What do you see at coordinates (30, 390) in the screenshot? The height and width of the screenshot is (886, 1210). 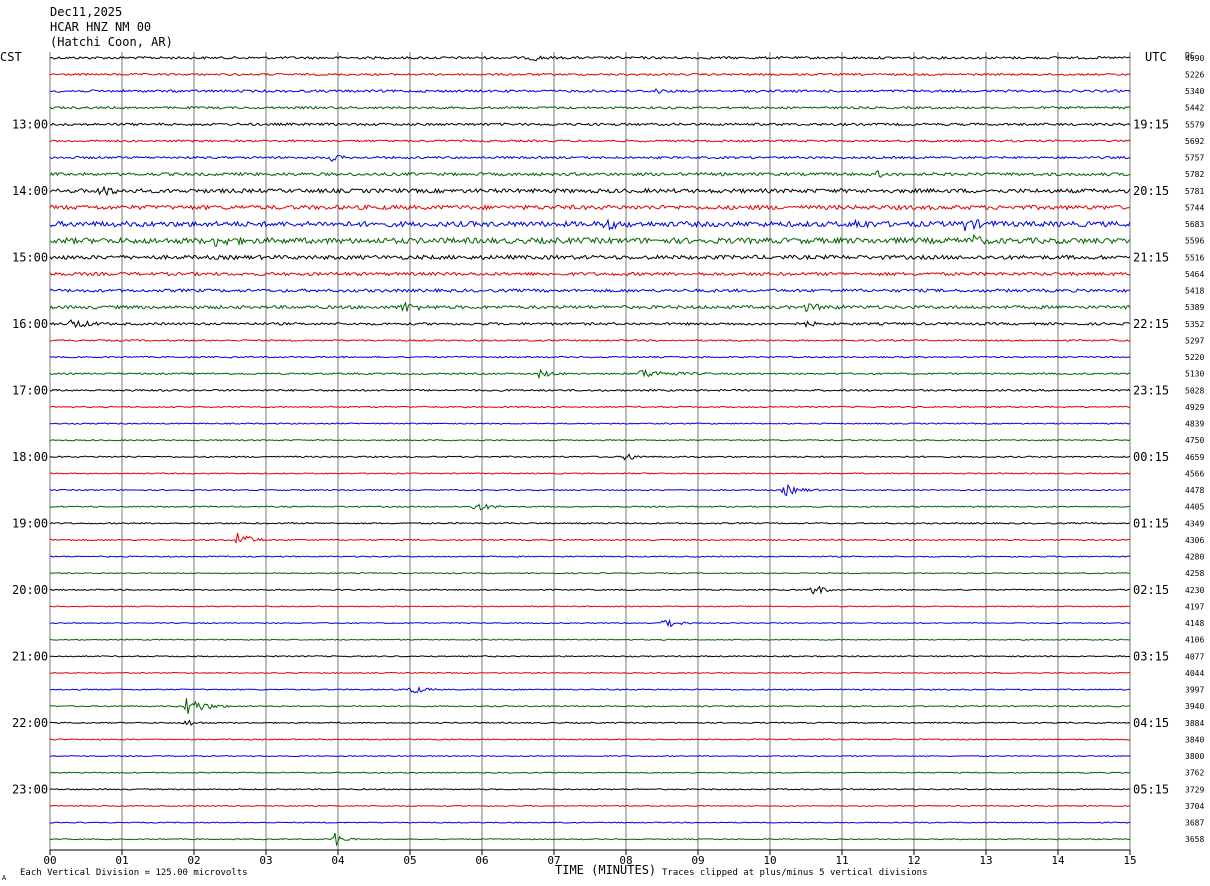 I see `left-hour-label: 17:00` at bounding box center [30, 390].